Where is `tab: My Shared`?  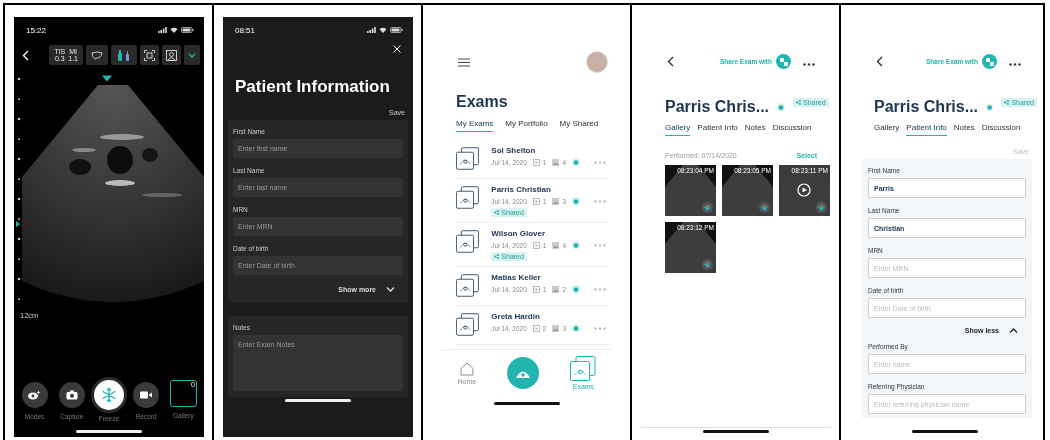
tab: My Shared is located at coordinates (579, 124).